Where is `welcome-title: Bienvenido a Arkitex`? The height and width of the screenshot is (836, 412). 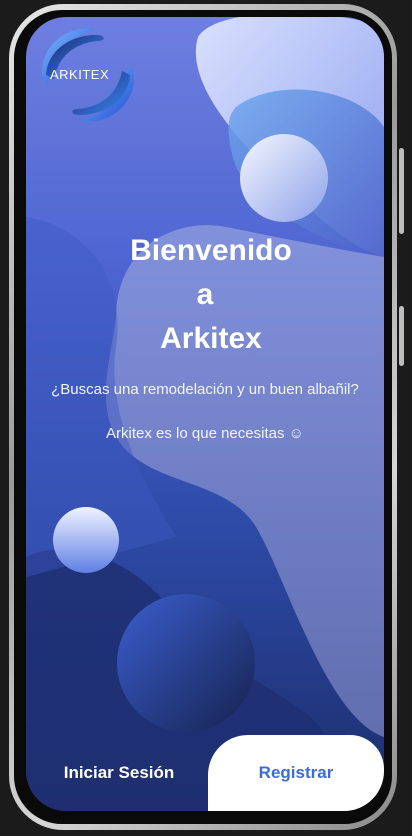
welcome-title: Bienvenido a Arkitex is located at coordinates (205, 295).